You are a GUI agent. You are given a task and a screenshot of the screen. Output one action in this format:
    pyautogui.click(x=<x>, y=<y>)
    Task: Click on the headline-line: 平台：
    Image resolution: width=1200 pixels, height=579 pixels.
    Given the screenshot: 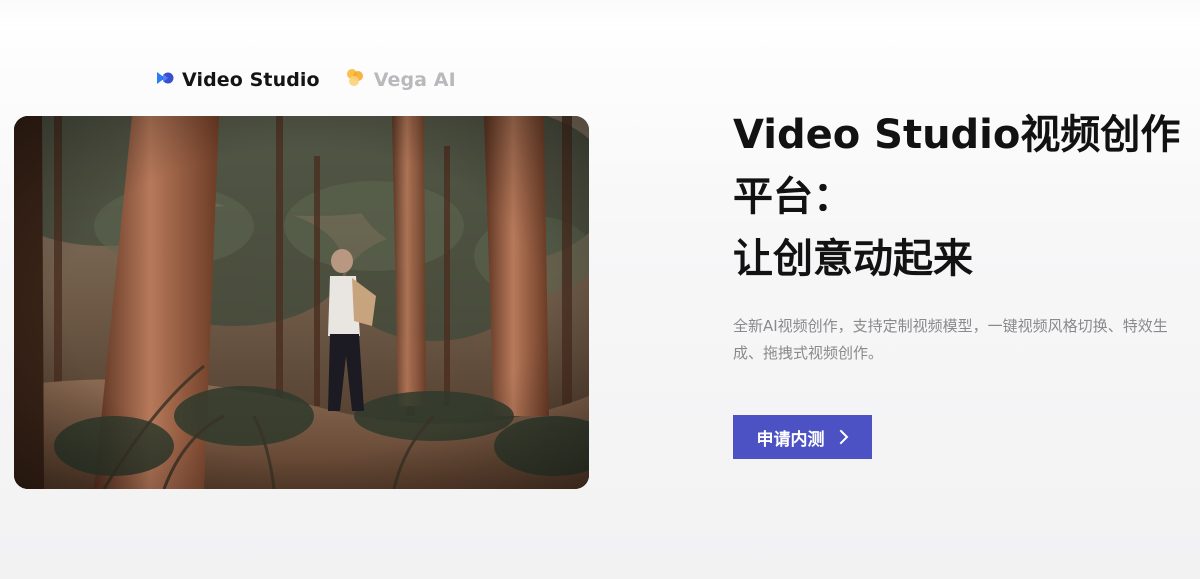 What is the action you would take?
    pyautogui.click(x=793, y=197)
    